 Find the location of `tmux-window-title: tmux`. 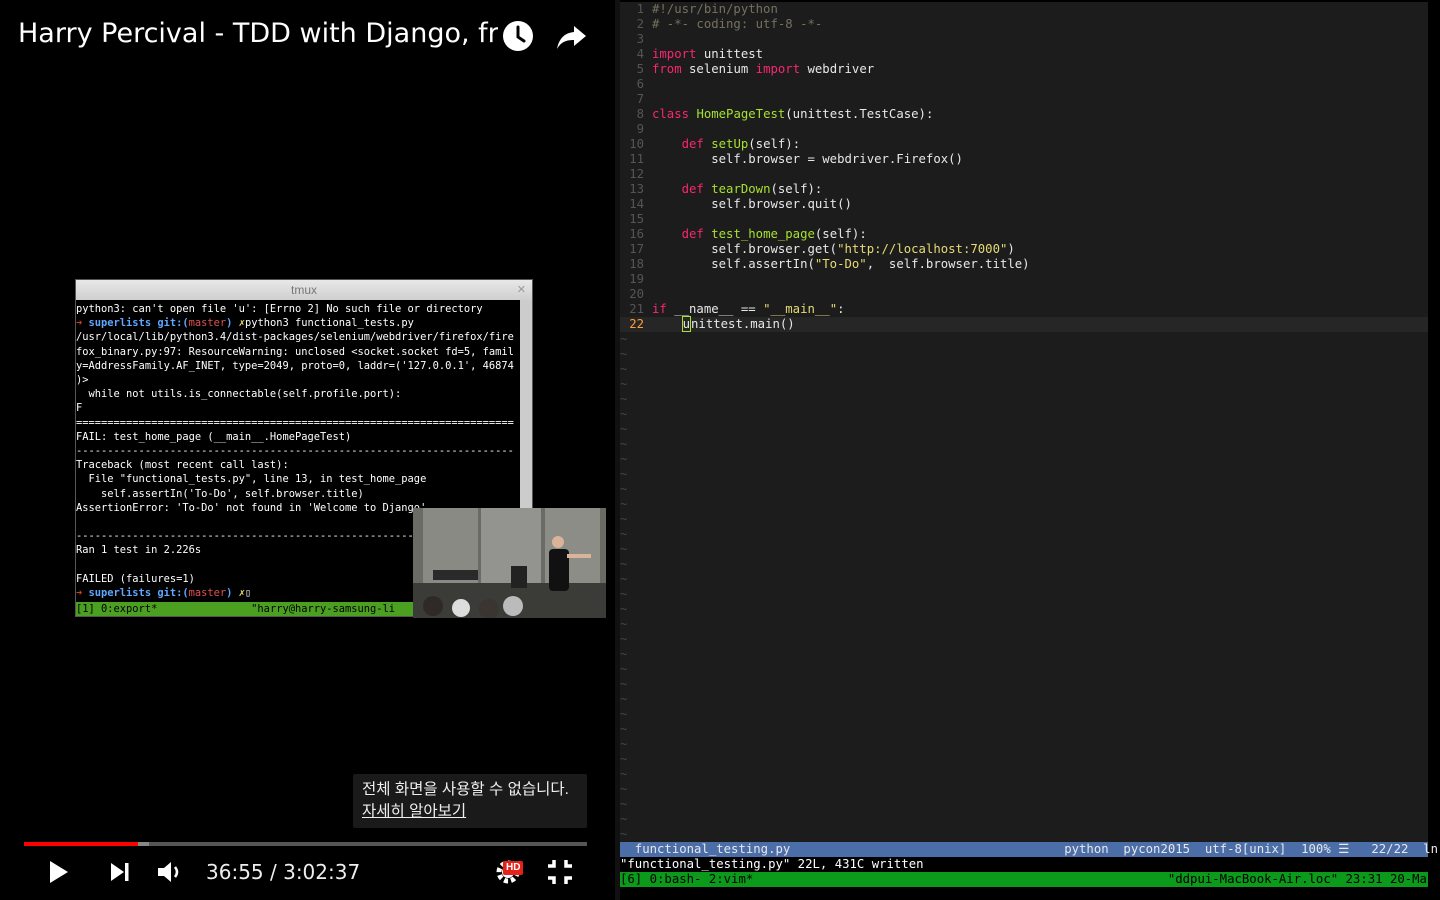

tmux-window-title: tmux is located at coordinates (303, 290).